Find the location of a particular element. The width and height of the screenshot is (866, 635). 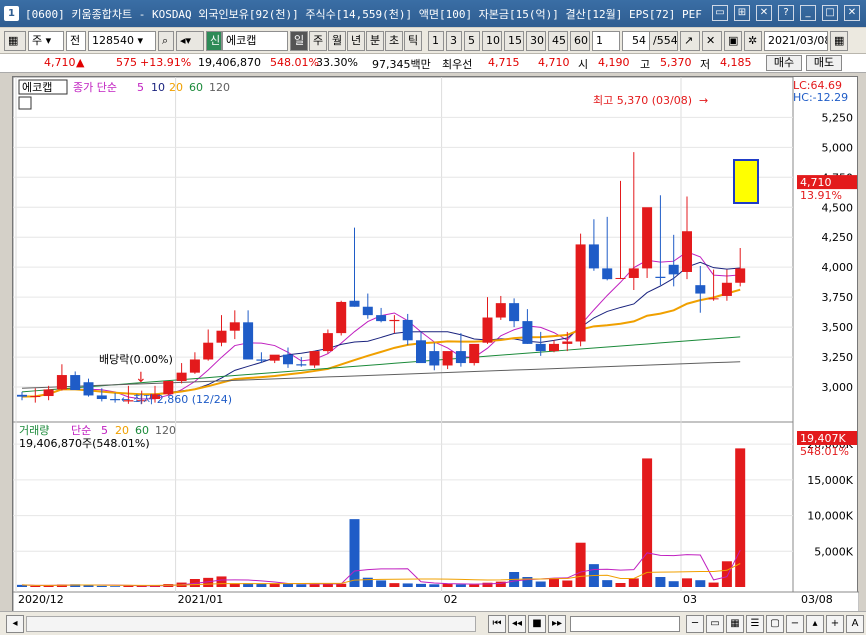

search-icon: ⌕ is located at coordinates (166, 41).